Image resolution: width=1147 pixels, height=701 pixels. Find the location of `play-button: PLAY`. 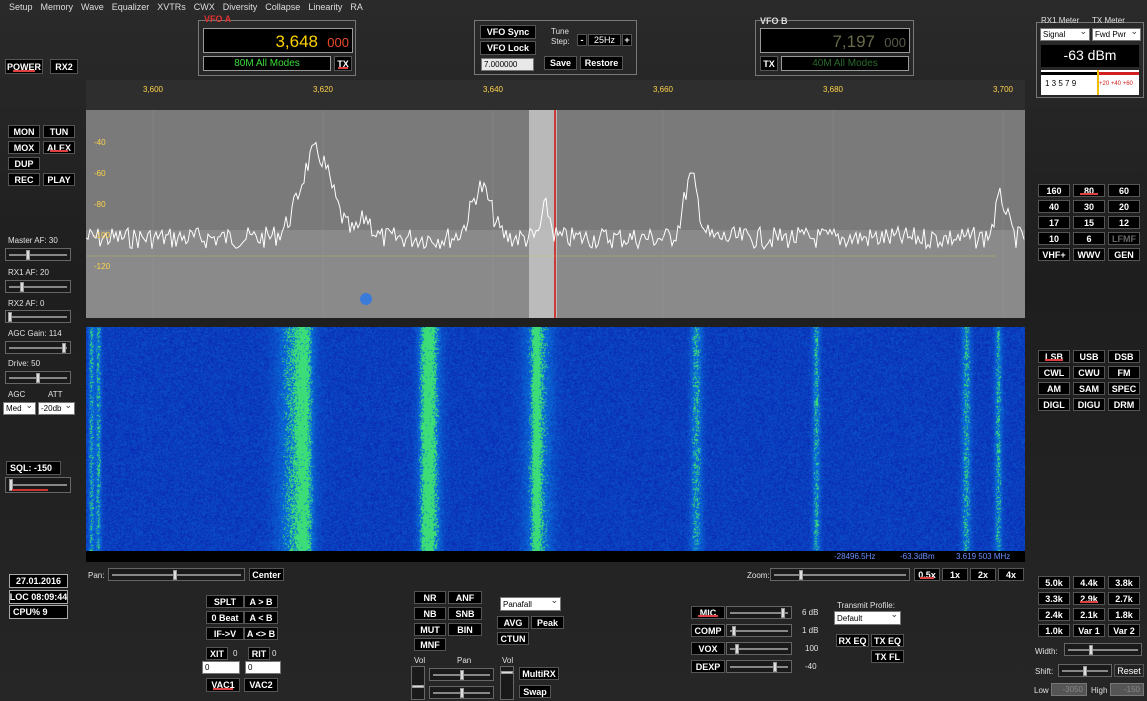

play-button: PLAY is located at coordinates (59, 179).